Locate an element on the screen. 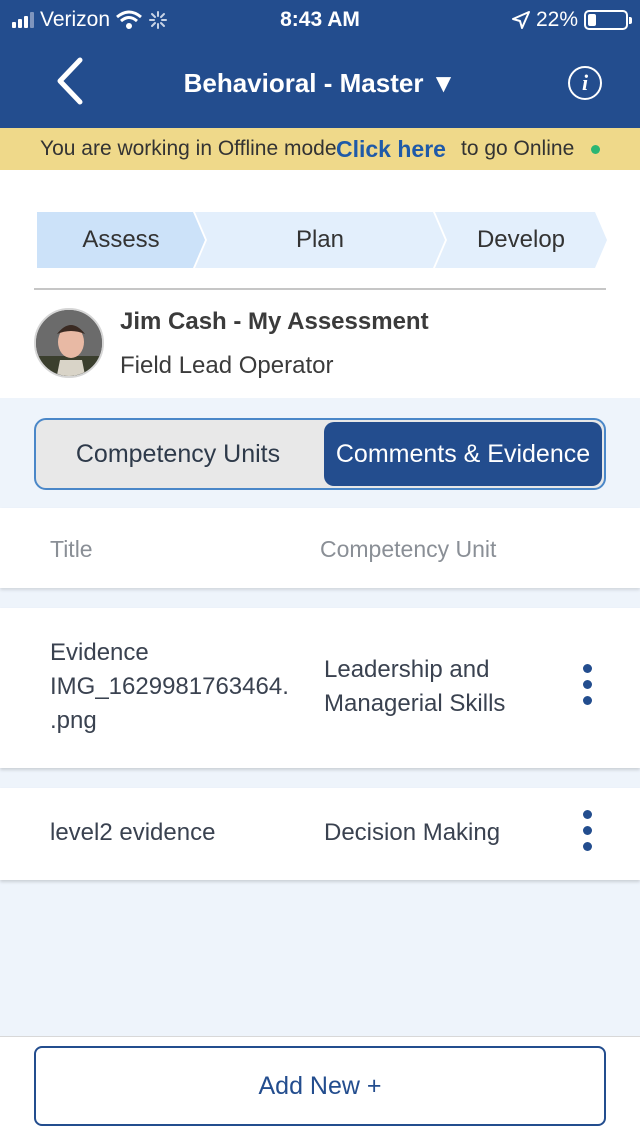 The height and width of the screenshot is (1136, 640). segmented-control: Competency Units Comments & Evidence is located at coordinates (320, 454).